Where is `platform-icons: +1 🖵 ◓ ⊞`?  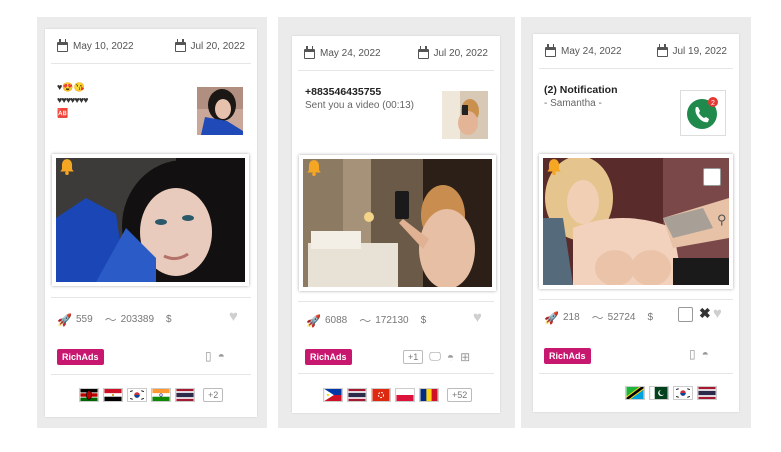 platform-icons: +1 🖵 ◓ ⊞ is located at coordinates (436, 356).